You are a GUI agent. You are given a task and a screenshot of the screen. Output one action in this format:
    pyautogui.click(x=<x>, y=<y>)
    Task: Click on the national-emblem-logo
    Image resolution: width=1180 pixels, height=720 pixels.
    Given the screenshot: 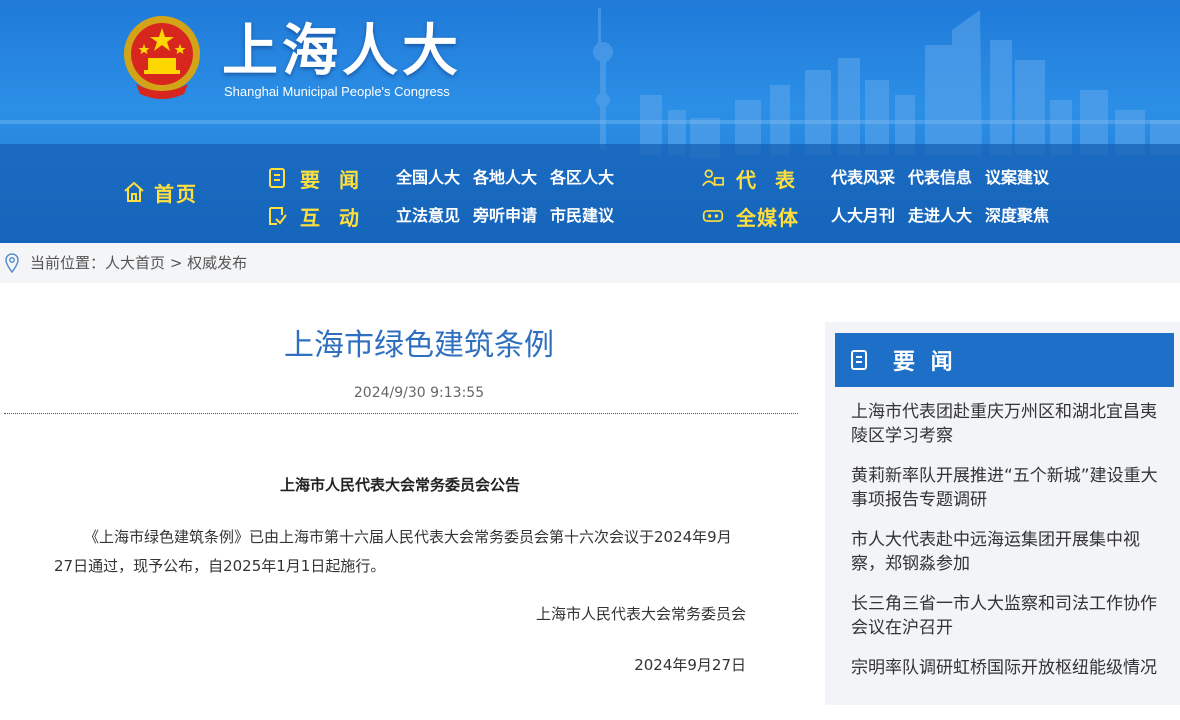 What is the action you would take?
    pyautogui.click(x=162, y=57)
    